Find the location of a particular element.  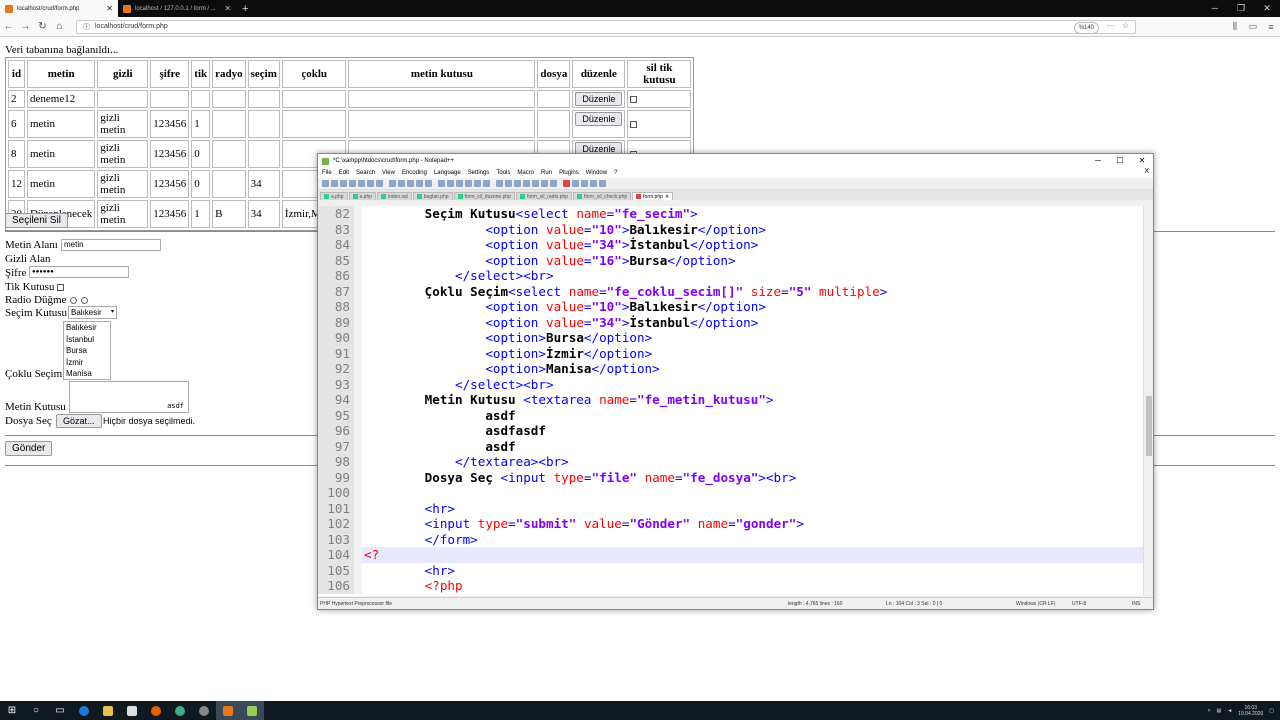

new-file-icon is located at coordinates (325, 183).